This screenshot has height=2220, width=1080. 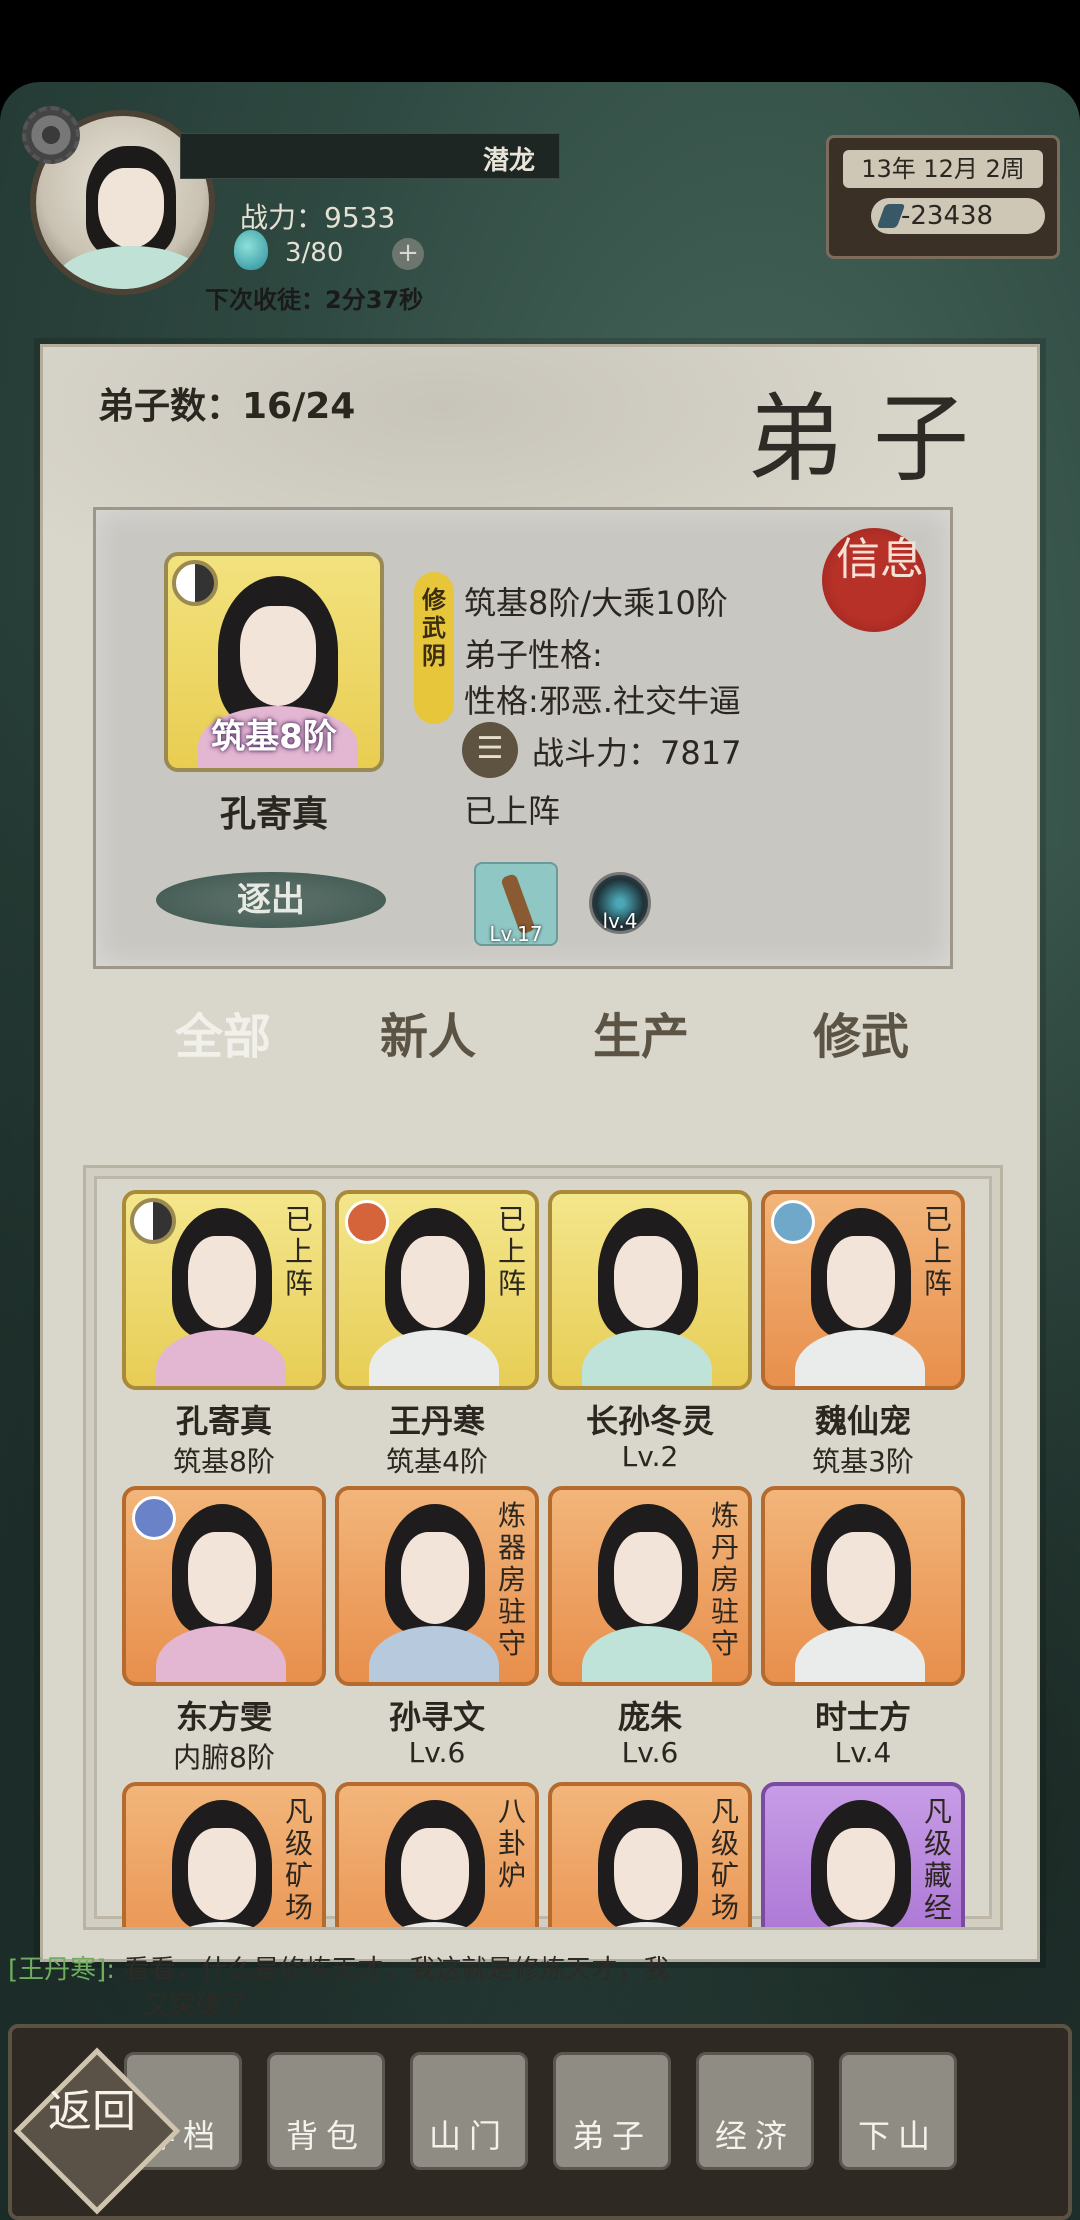 What do you see at coordinates (274, 737) in the screenshot?
I see `detail-realm-badge: 筑基8阶` at bounding box center [274, 737].